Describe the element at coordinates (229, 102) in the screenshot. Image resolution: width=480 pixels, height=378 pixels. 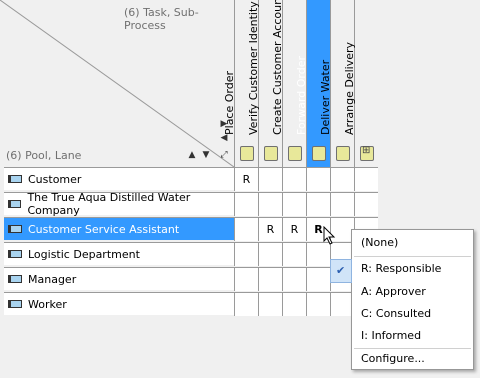
I see `column-header-label: Place Order` at that location.